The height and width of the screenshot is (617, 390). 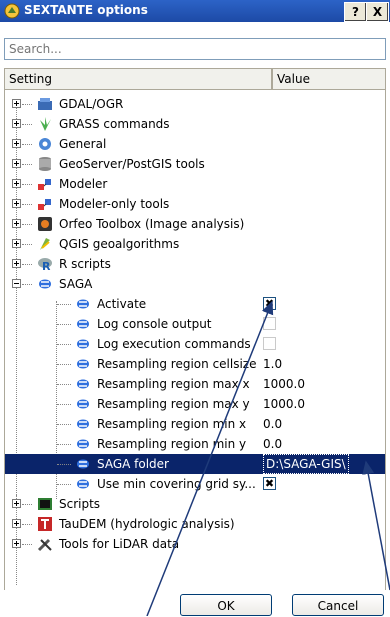 I want to click on setting-row-max-y: Resampling region max y 1000.0, so click(x=195, y=404).